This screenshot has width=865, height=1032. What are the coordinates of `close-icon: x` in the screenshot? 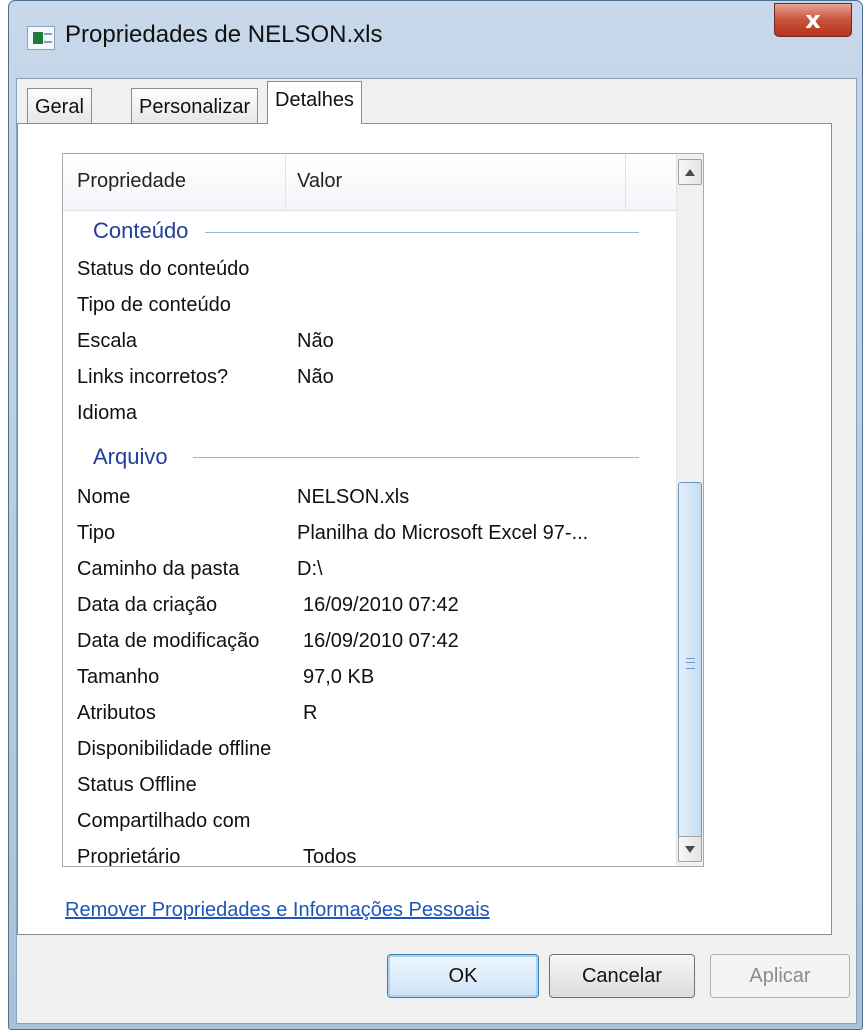 It's located at (813, 20).